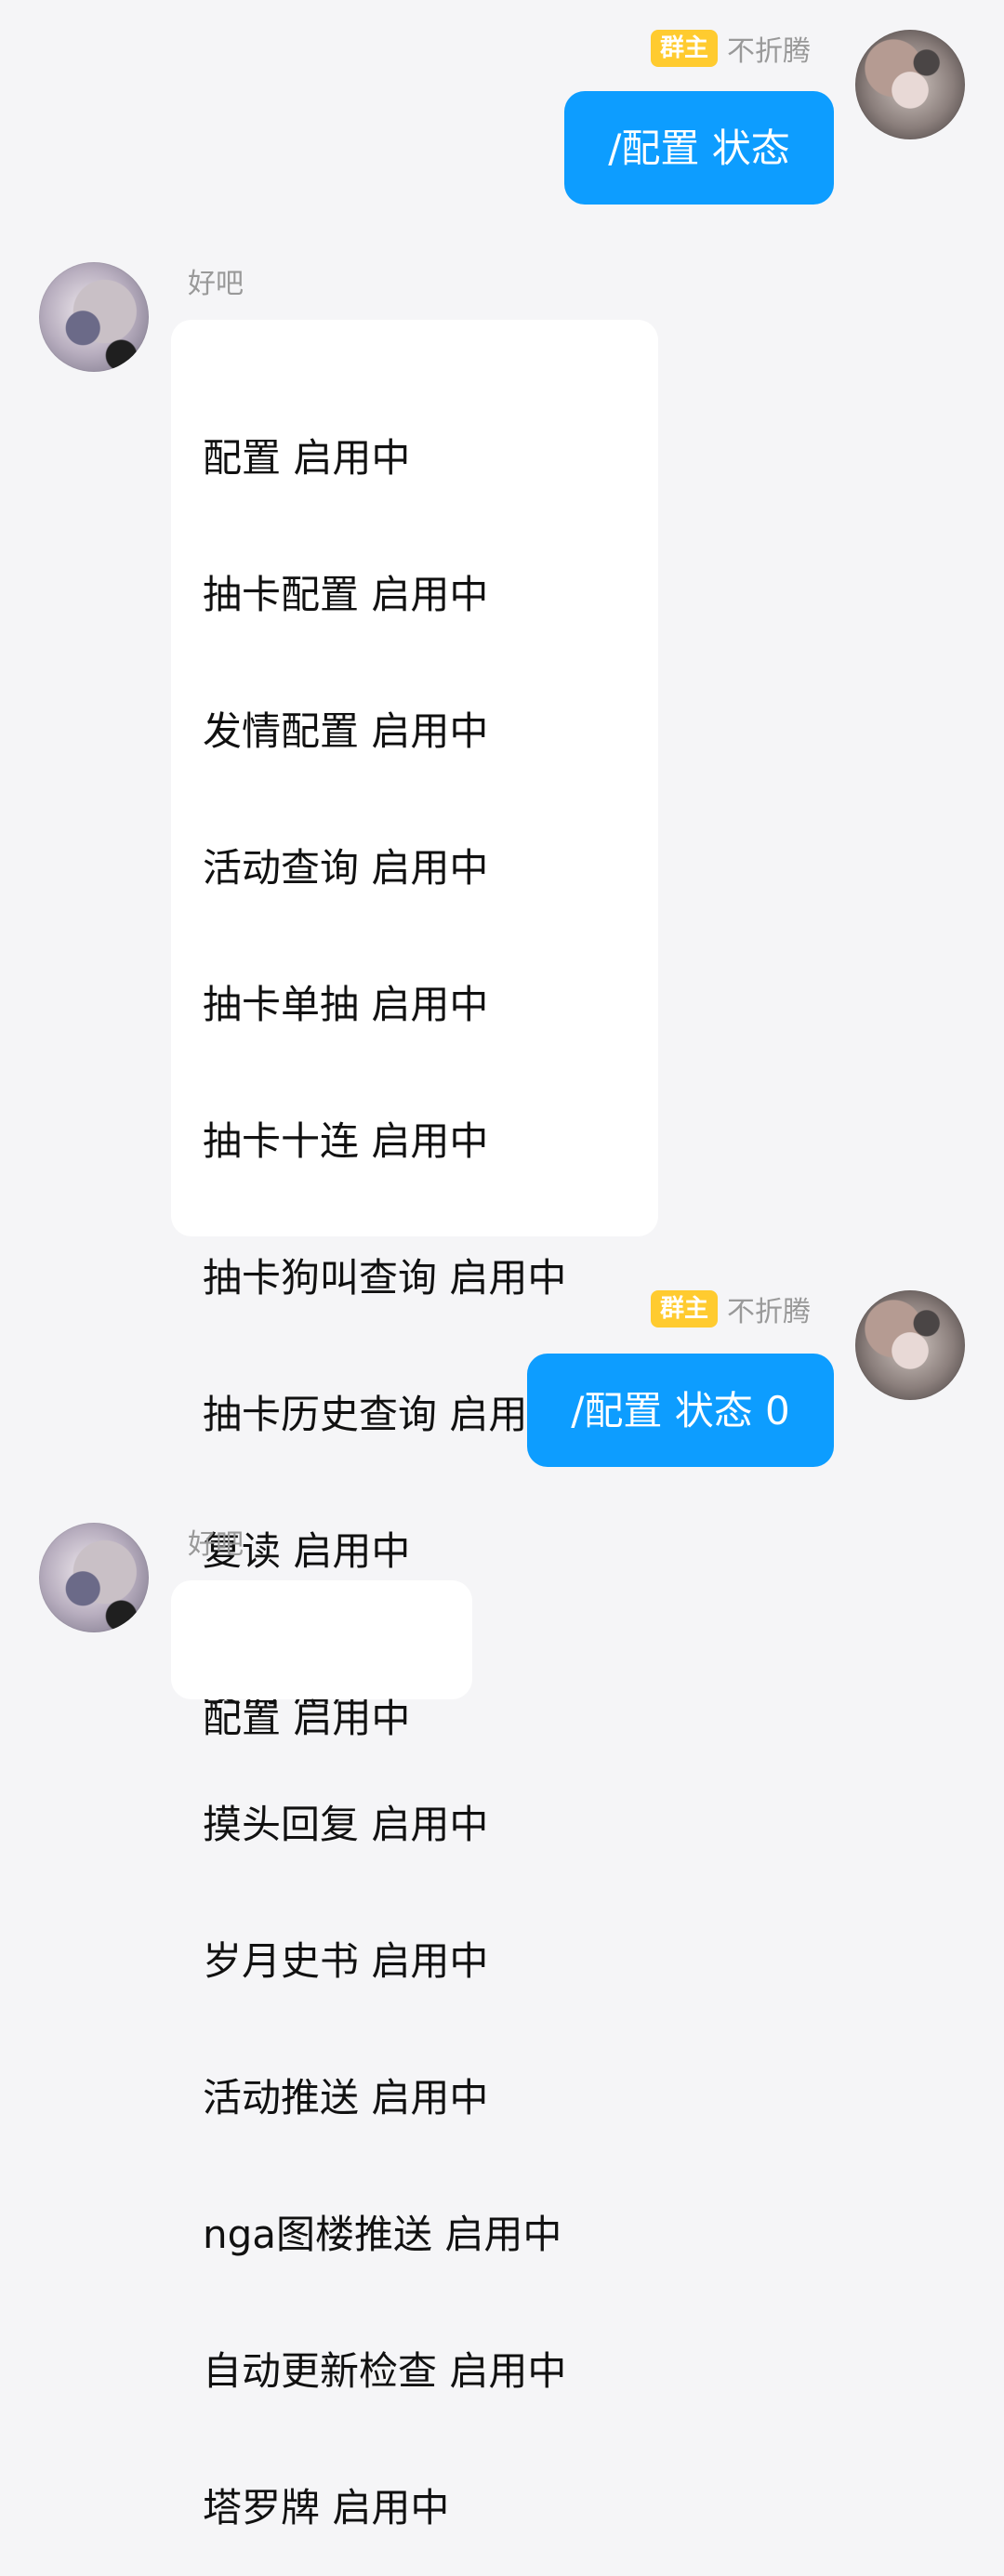 The height and width of the screenshot is (2576, 1004). What do you see at coordinates (385, 1278) in the screenshot?
I see `message-line: 抽卡狗叫查询 启用中` at bounding box center [385, 1278].